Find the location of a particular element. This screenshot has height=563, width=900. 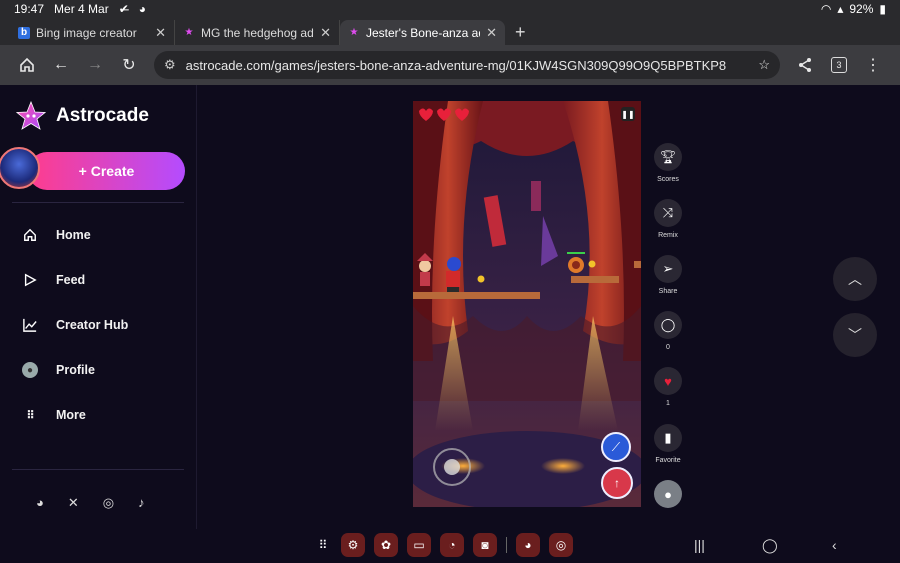

arrow-up-icon: ↑ is located at coordinates (617, 483).